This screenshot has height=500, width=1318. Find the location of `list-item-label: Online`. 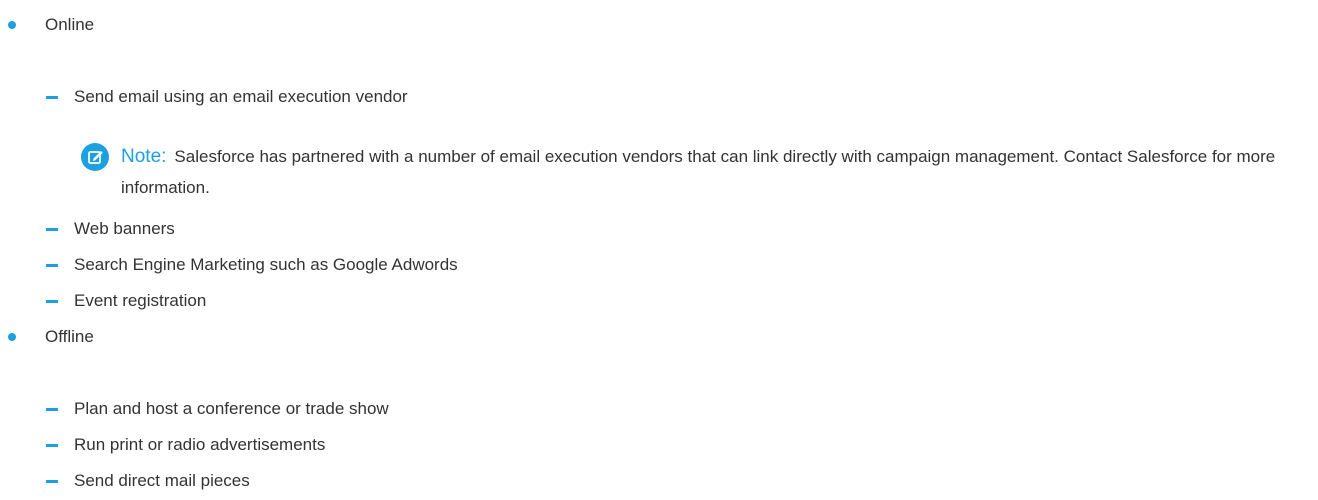

list-item-label: Online is located at coordinates (70, 24).